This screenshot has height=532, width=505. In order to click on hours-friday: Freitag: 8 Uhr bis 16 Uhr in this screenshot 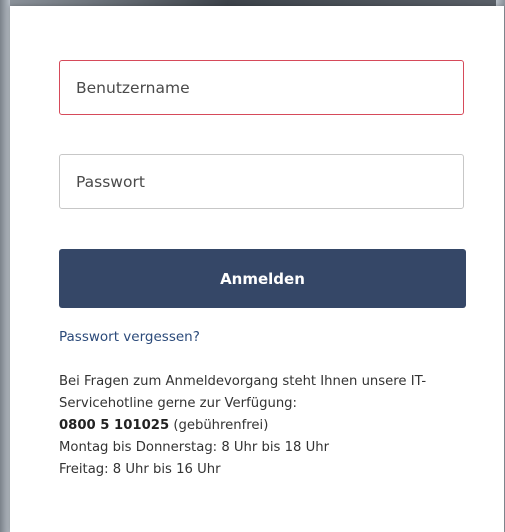, I will do `click(140, 469)`.